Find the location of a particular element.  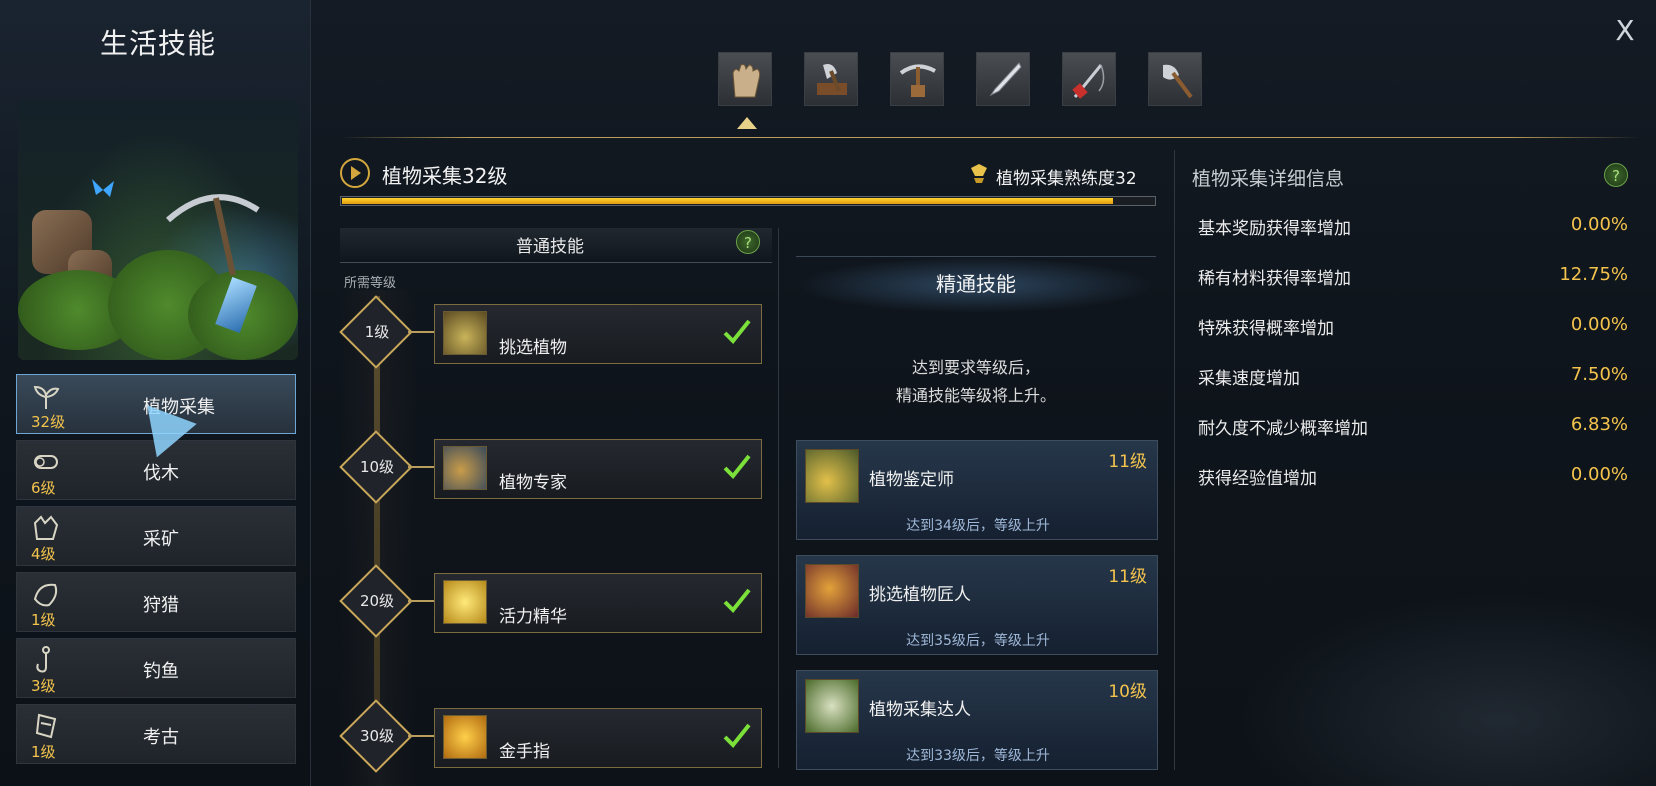

normal-skill-card: 挑选植物 is located at coordinates (598, 334).